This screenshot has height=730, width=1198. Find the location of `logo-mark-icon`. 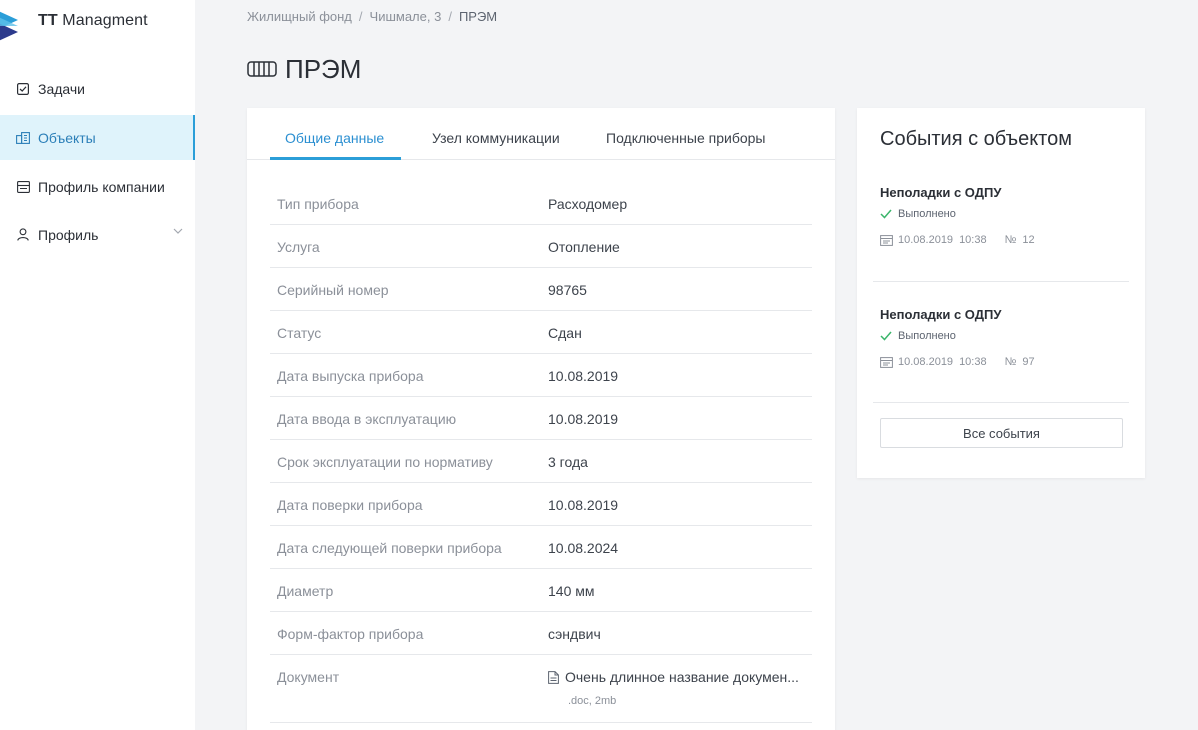

logo-mark-icon is located at coordinates (9, 26).